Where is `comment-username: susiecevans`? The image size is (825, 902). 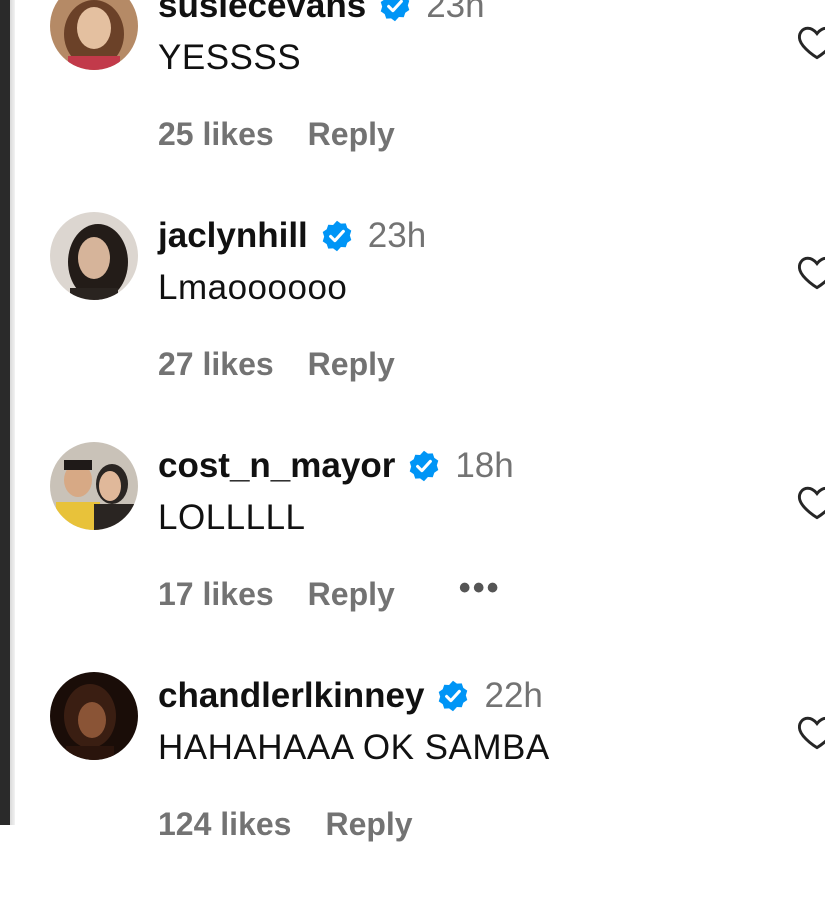
comment-username: susiecevans is located at coordinates (262, 13).